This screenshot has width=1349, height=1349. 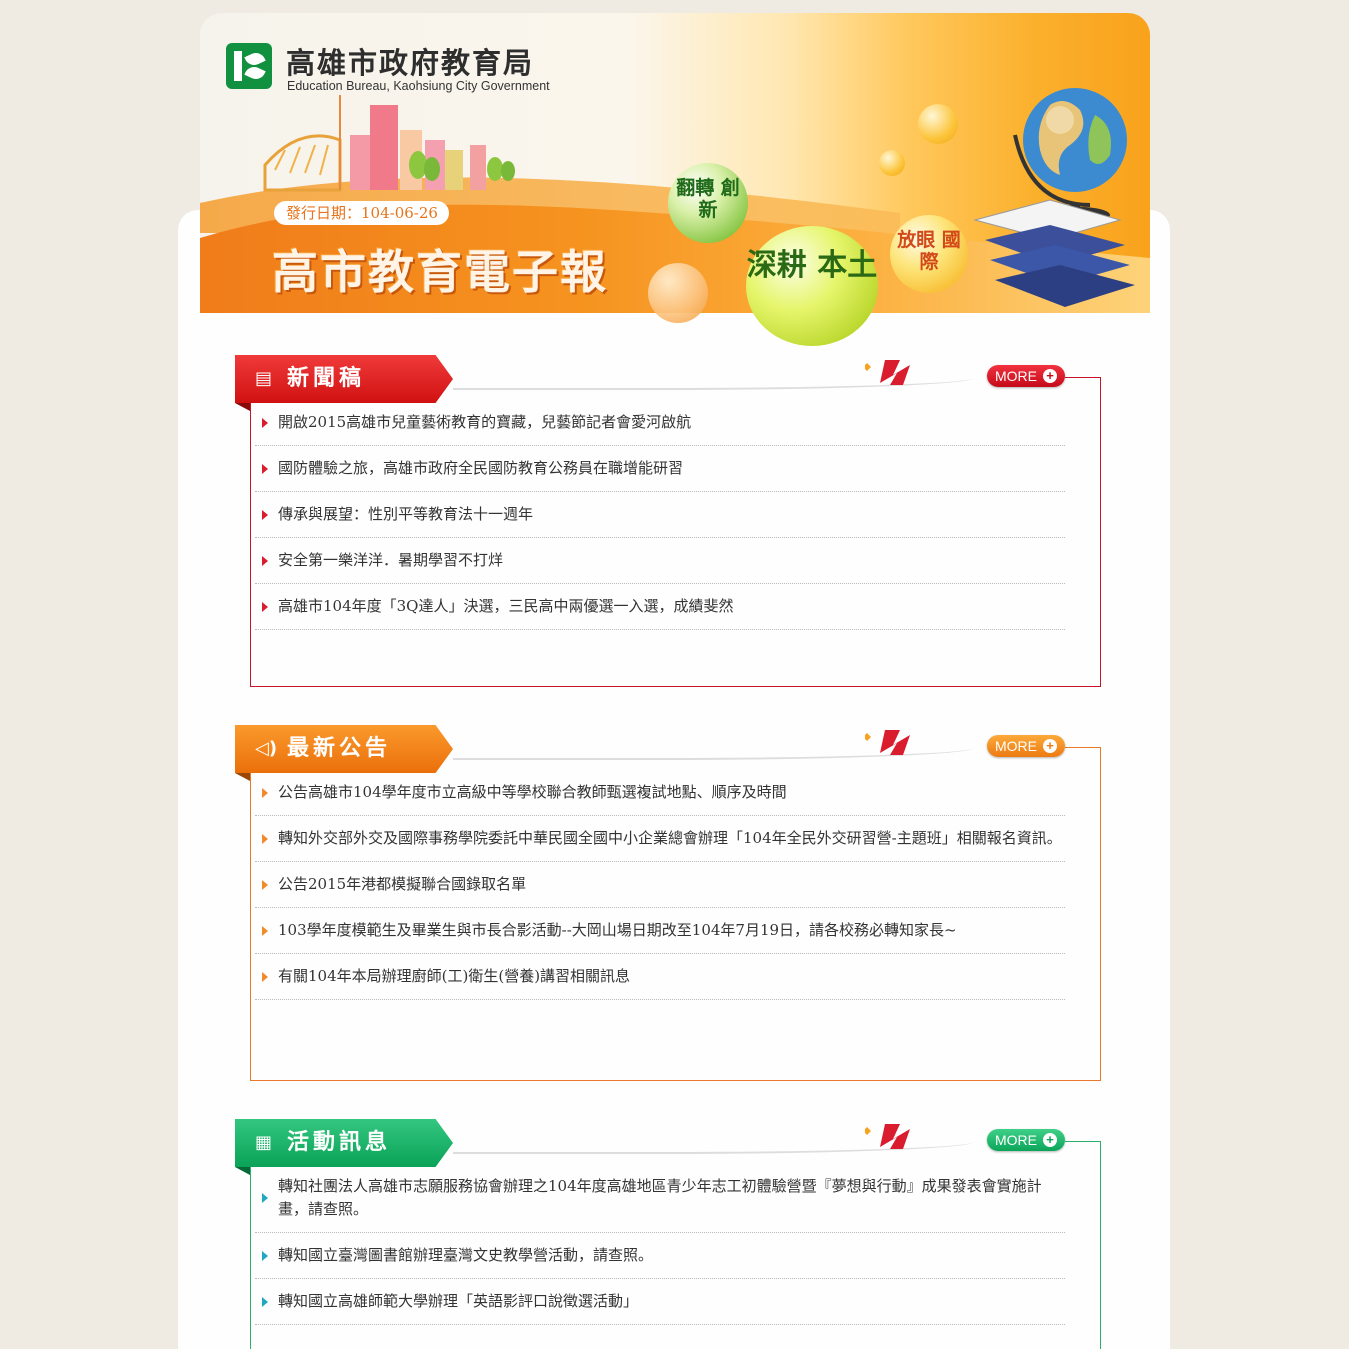 What do you see at coordinates (660, 561) in the screenshot?
I see `list-item: 安全第一樂洋洋．暑期學習不打烊` at bounding box center [660, 561].